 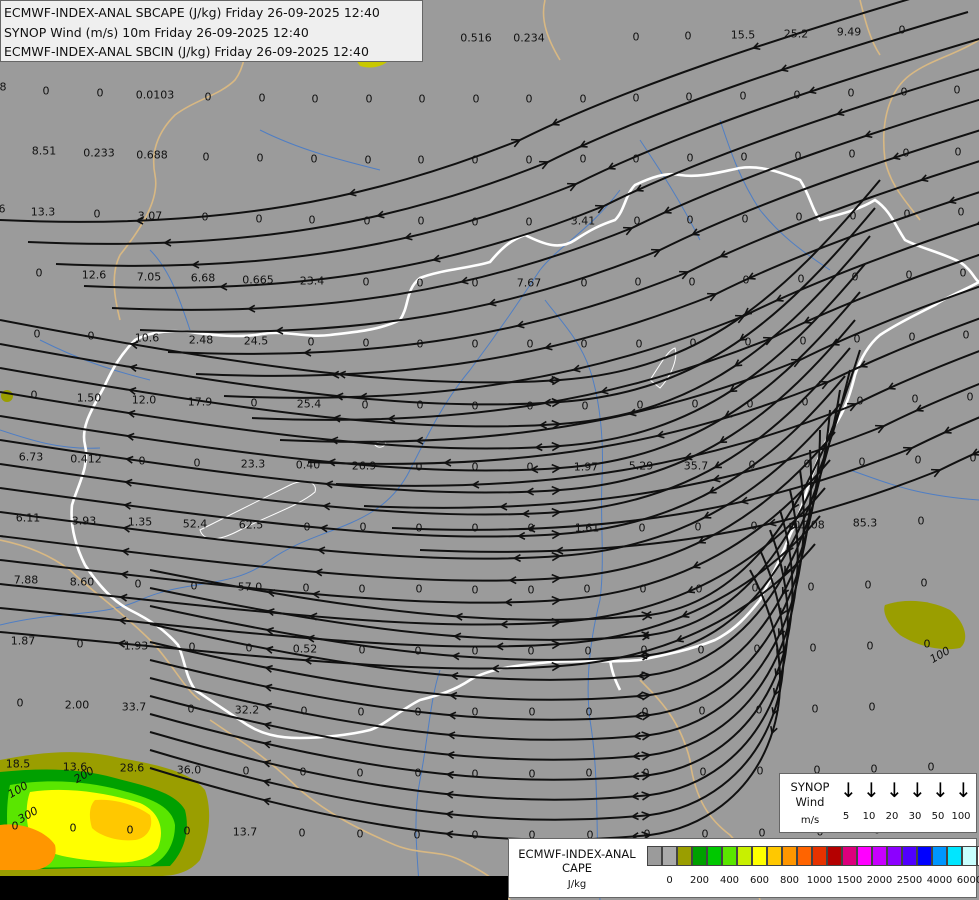 What do you see at coordinates (77, 705) in the screenshot?
I see `station-value: 2.00` at bounding box center [77, 705].